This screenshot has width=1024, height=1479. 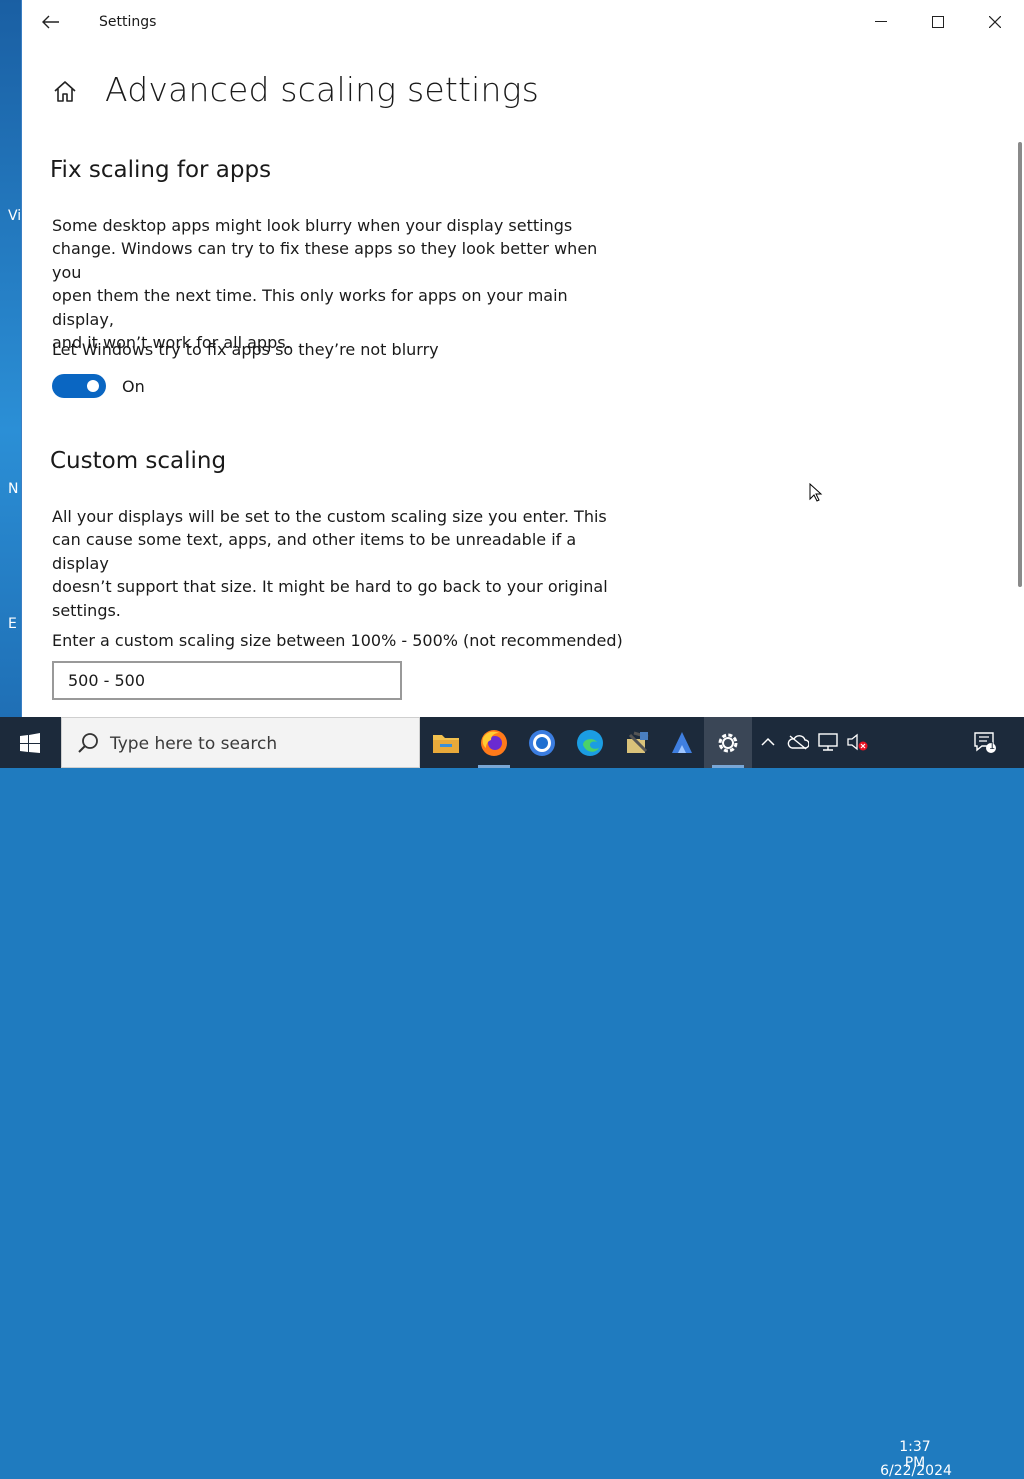 I want to click on home-icon, so click(x=65, y=91).